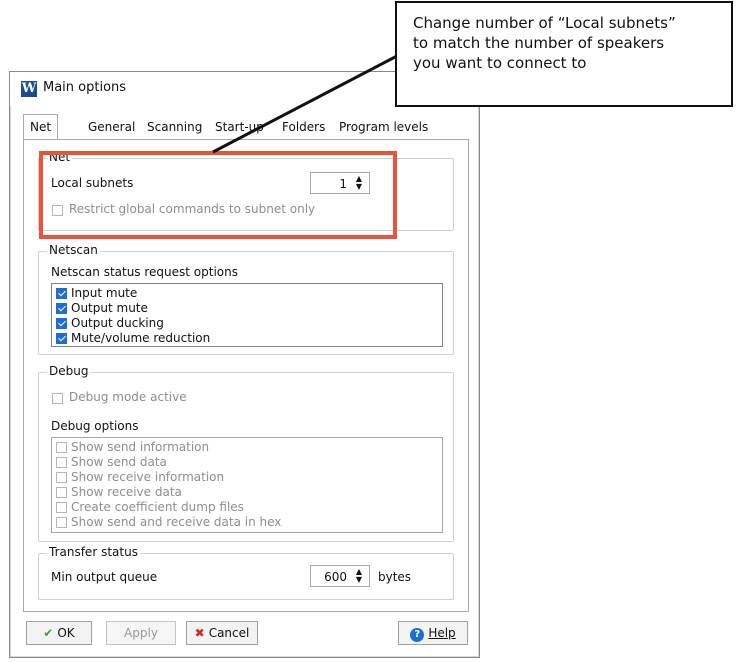 This screenshot has height=662, width=741. What do you see at coordinates (73, 250) in the screenshot?
I see `netscan-group-legend: Netscan` at bounding box center [73, 250].